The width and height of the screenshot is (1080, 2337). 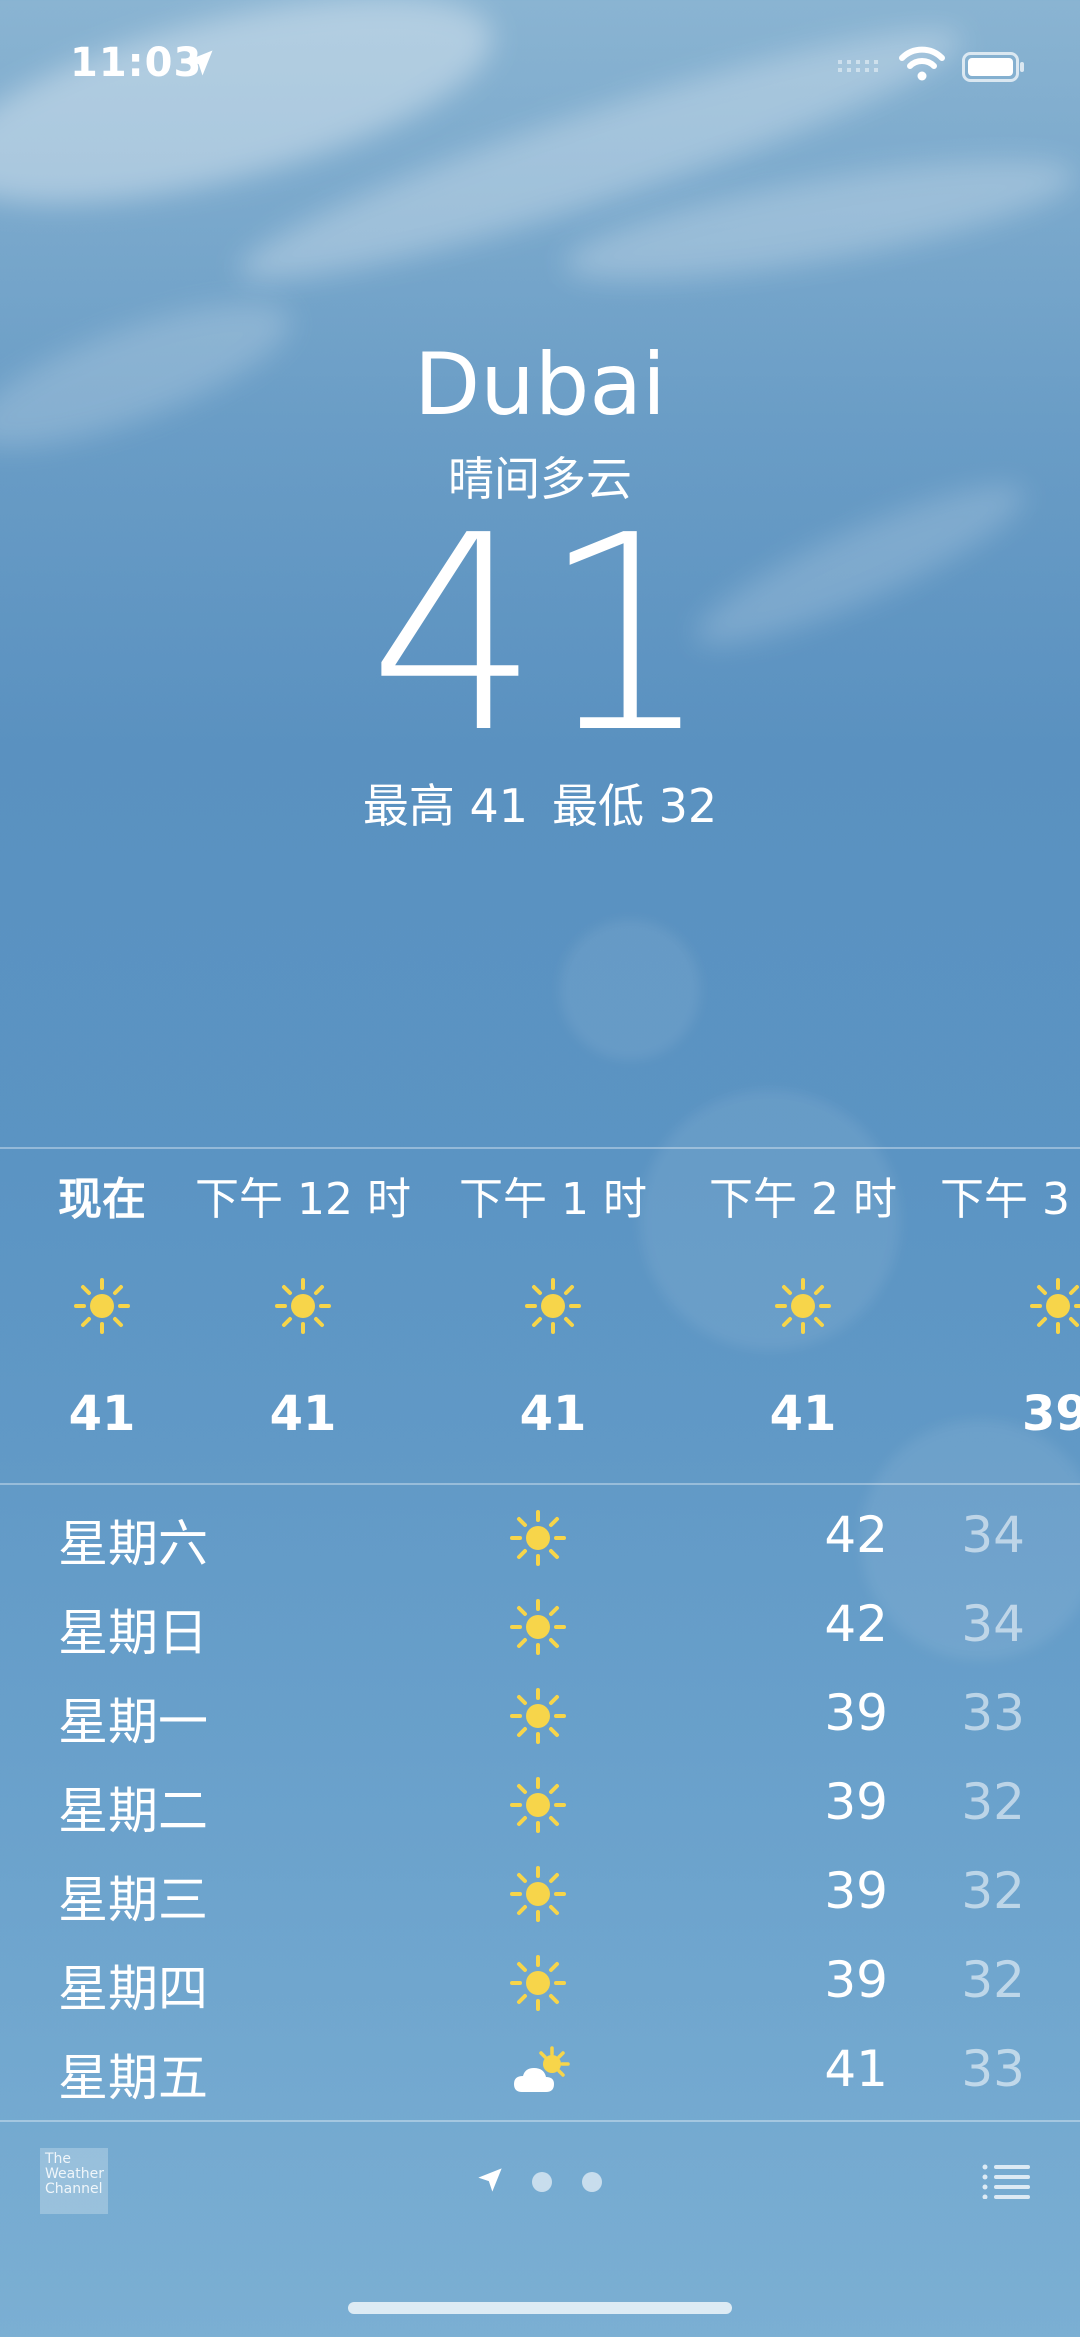 What do you see at coordinates (540, 2308) in the screenshot?
I see `home-indicator` at bounding box center [540, 2308].